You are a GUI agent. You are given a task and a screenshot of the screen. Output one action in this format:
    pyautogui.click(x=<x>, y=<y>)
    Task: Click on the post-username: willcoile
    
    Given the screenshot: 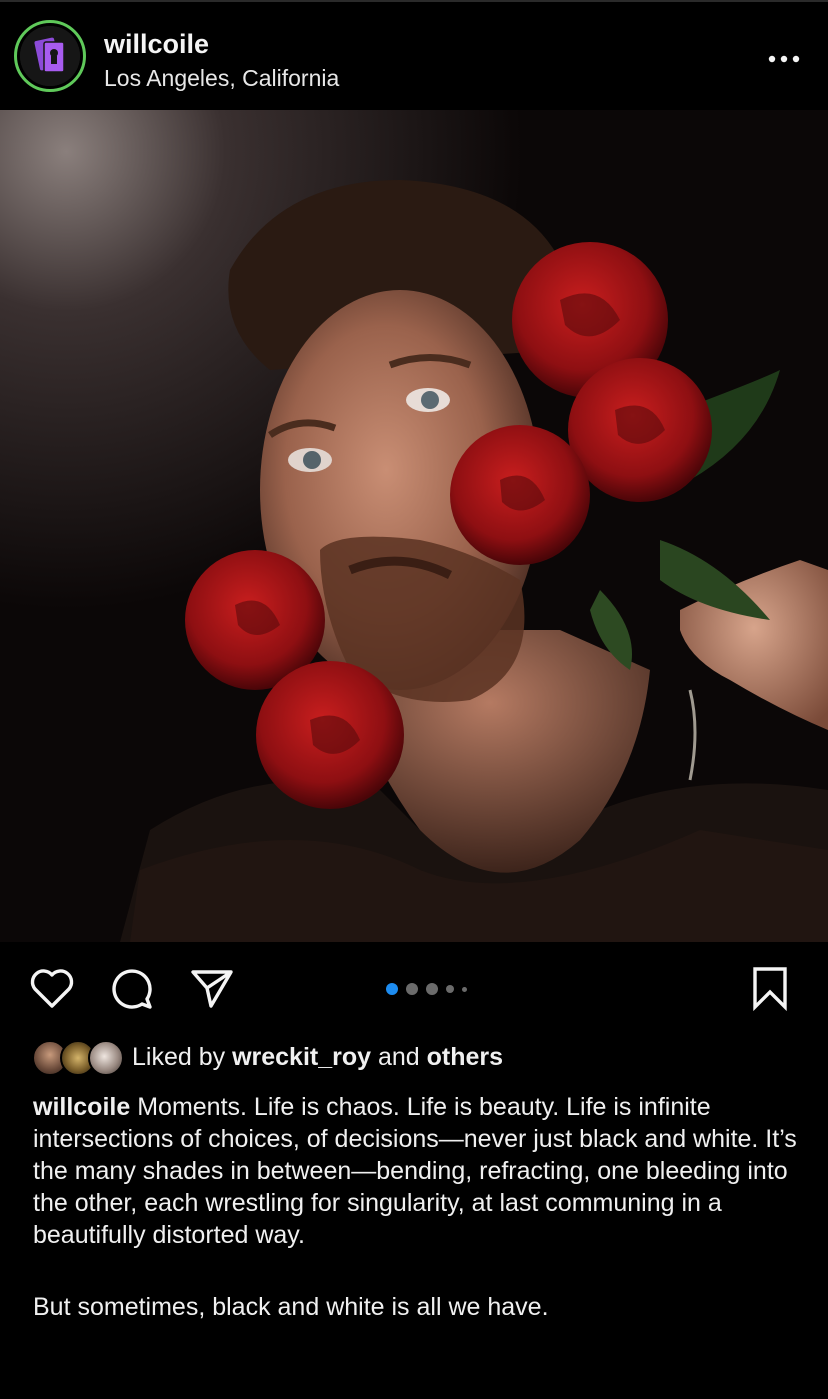 What is the action you would take?
    pyautogui.click(x=156, y=44)
    